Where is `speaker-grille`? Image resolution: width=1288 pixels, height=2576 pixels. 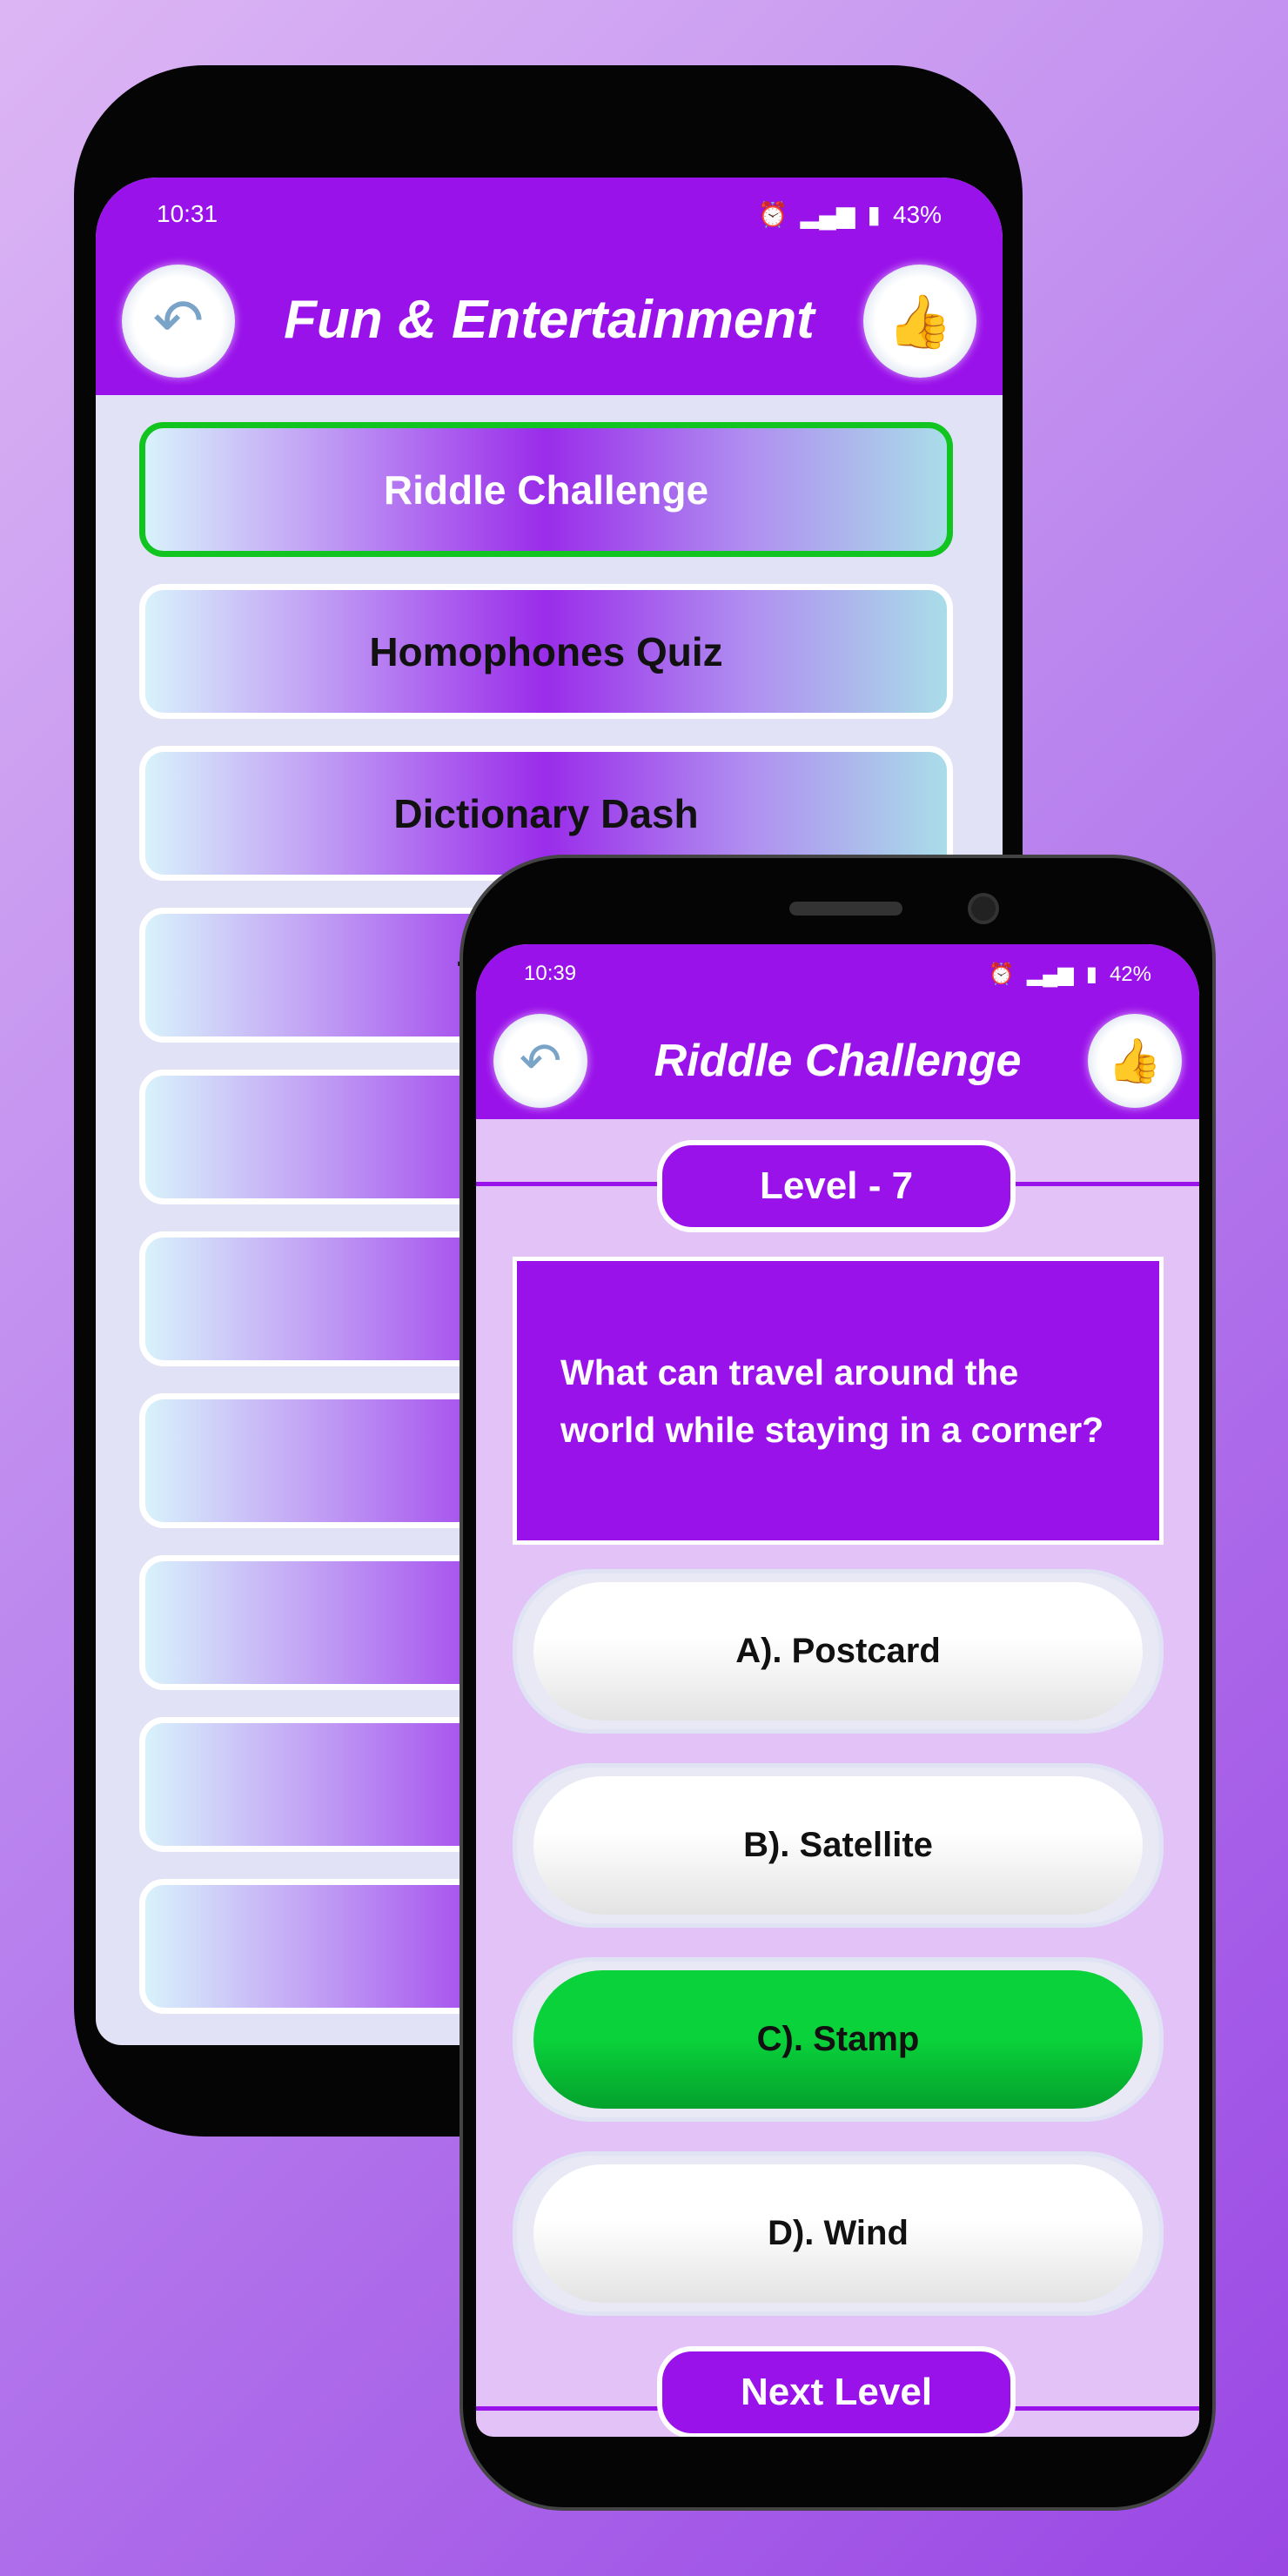
speaker-grille is located at coordinates (846, 909).